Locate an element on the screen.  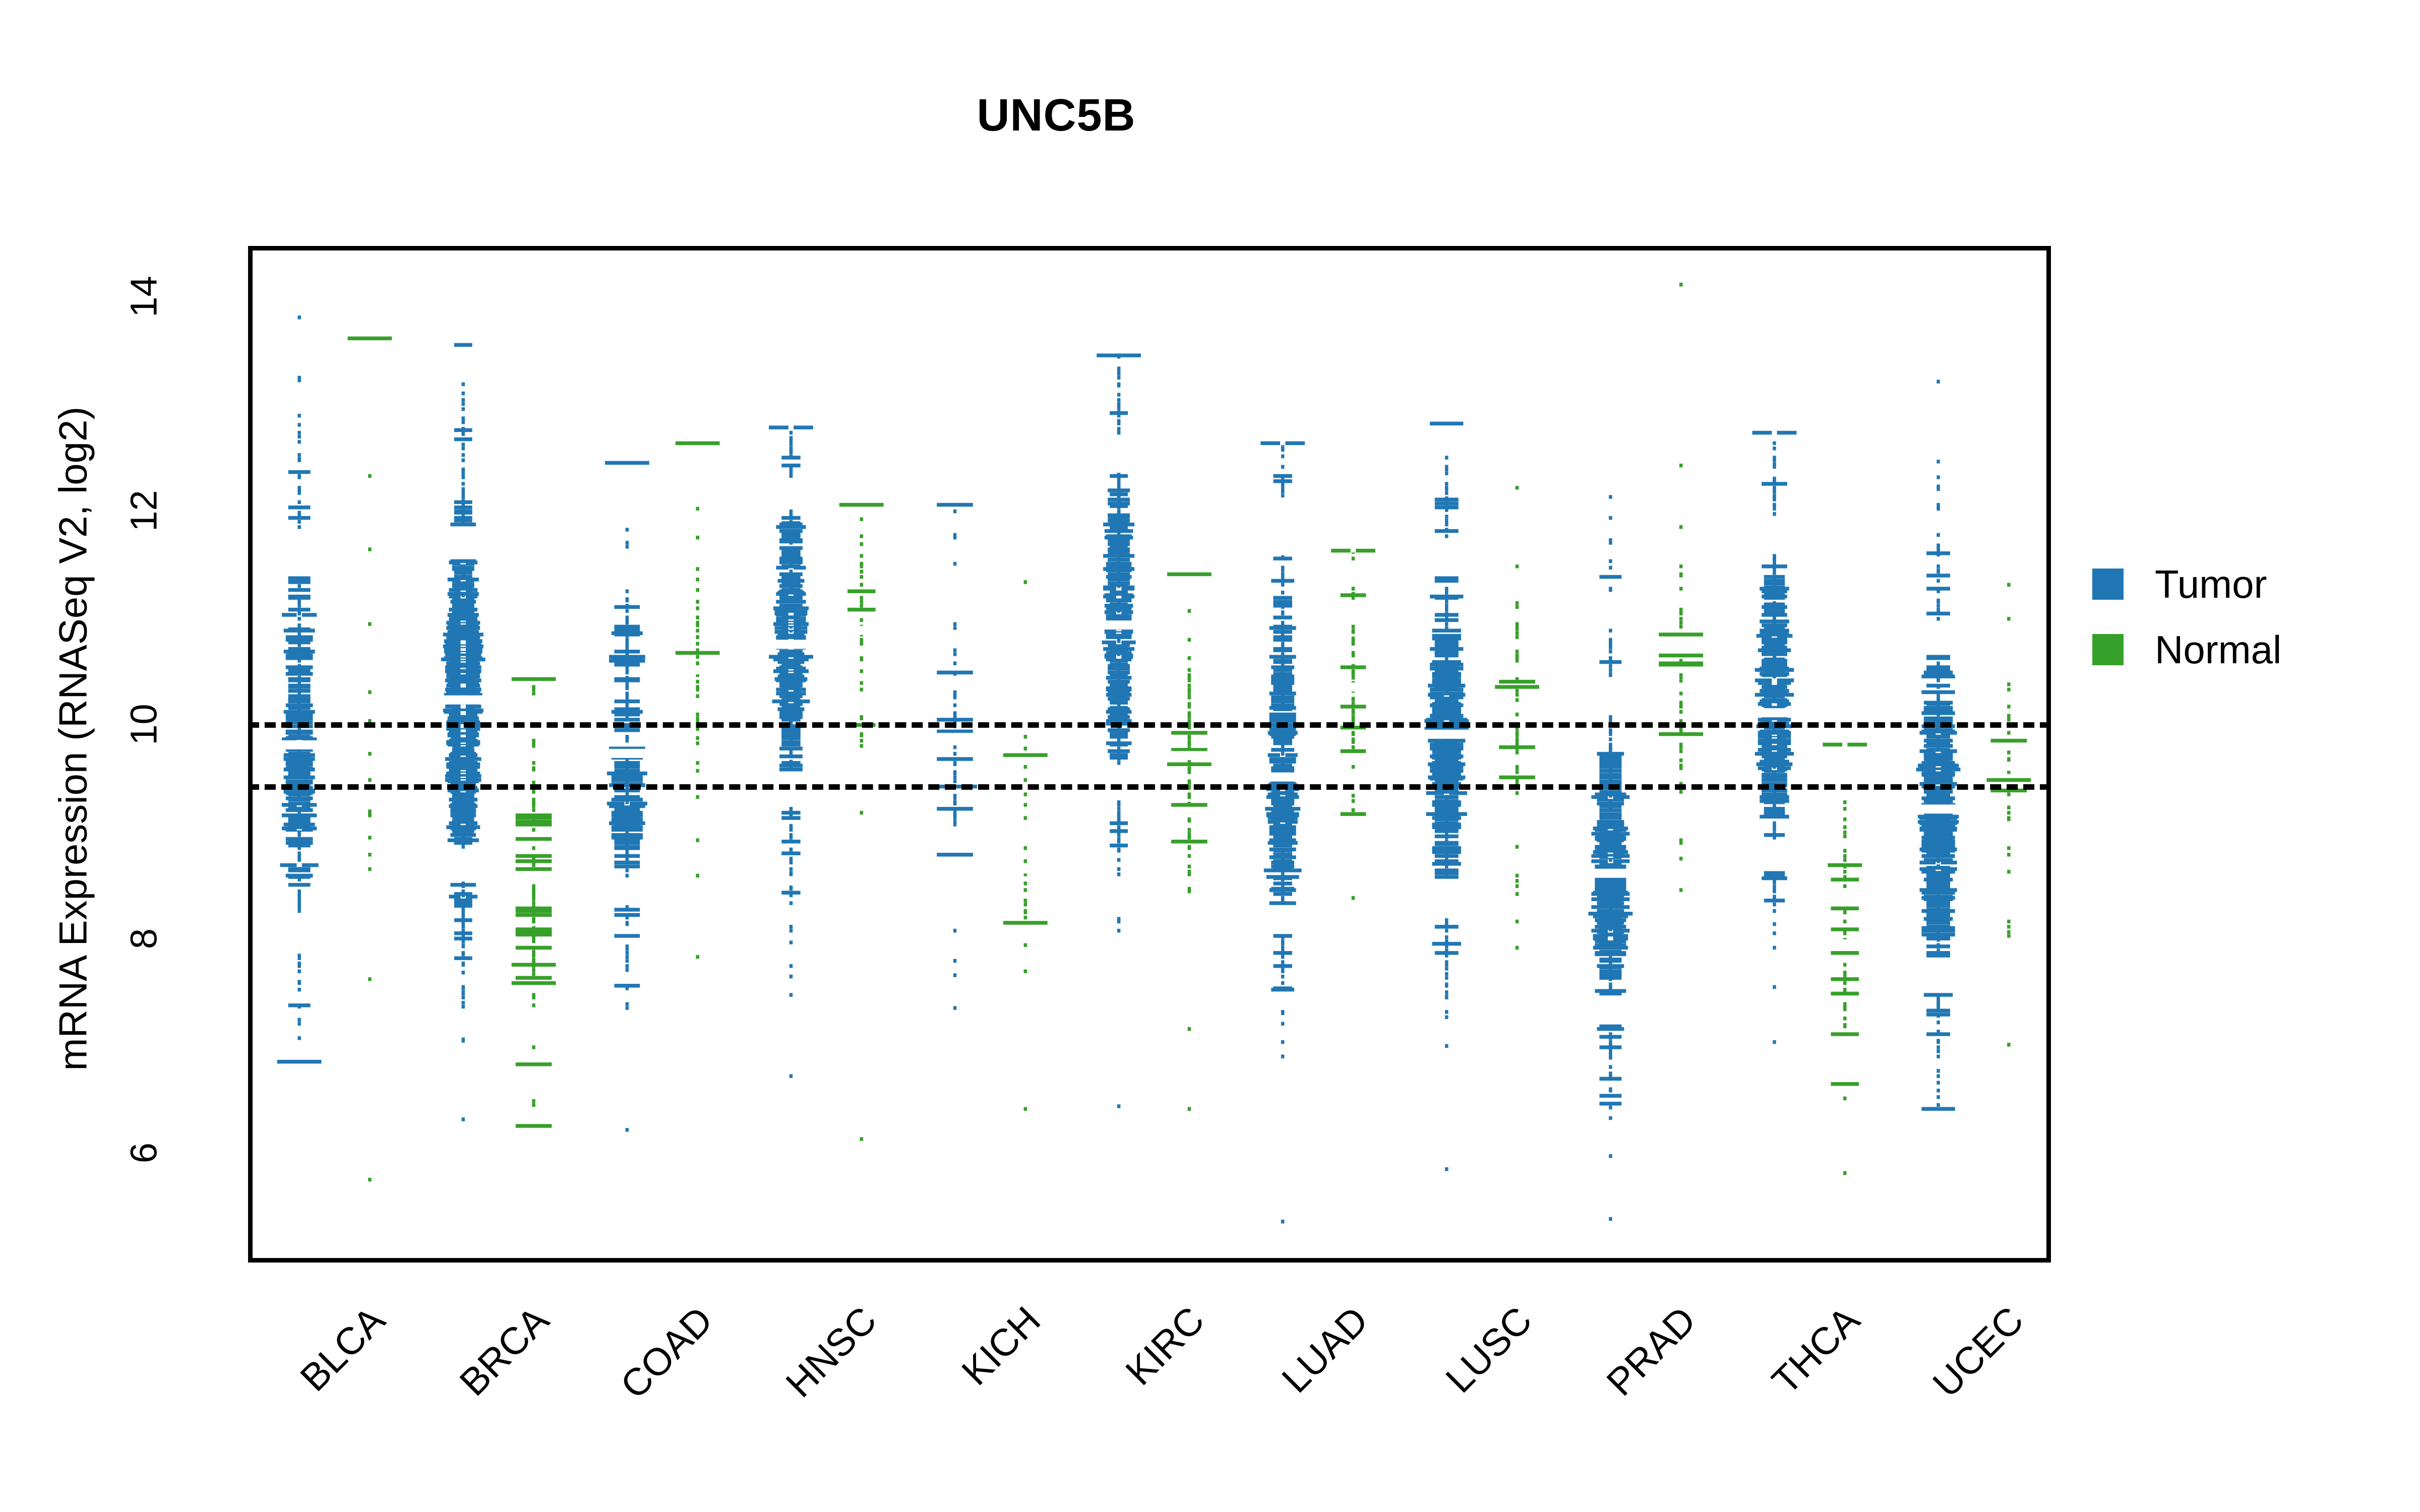
x-tick-label: THCA is located at coordinates (1816, 1350).